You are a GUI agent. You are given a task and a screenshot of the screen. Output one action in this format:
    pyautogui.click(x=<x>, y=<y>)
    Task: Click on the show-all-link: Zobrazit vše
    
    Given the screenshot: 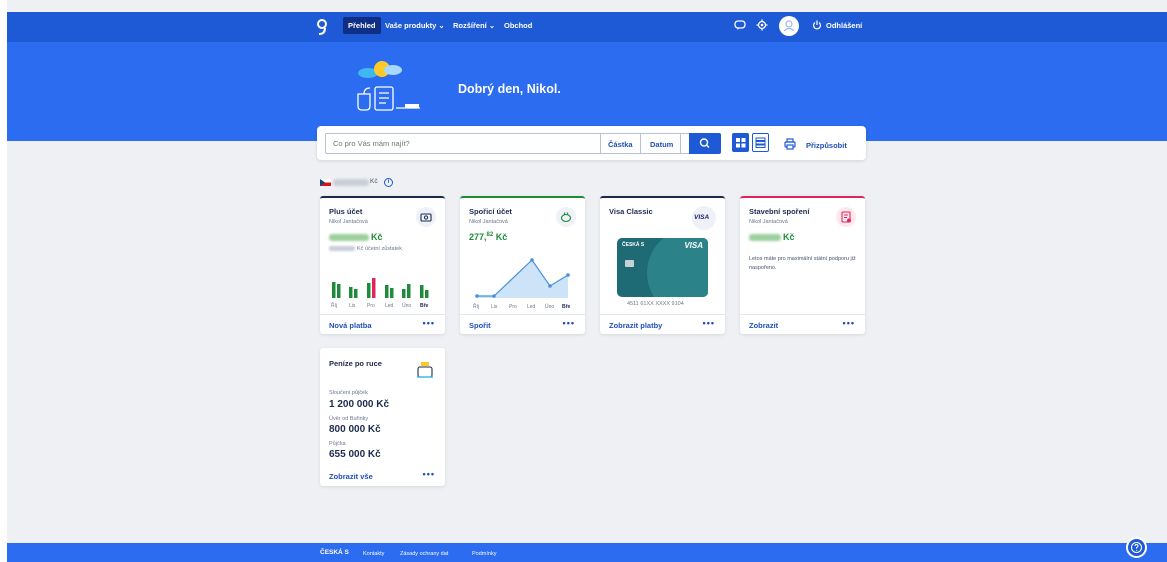 What is the action you would take?
    pyautogui.click(x=351, y=476)
    